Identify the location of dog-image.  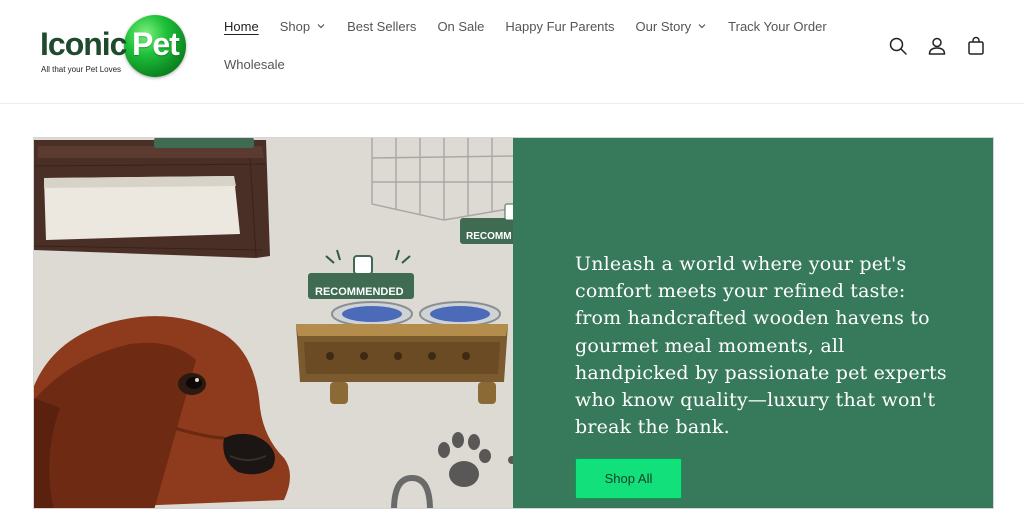
(162, 412).